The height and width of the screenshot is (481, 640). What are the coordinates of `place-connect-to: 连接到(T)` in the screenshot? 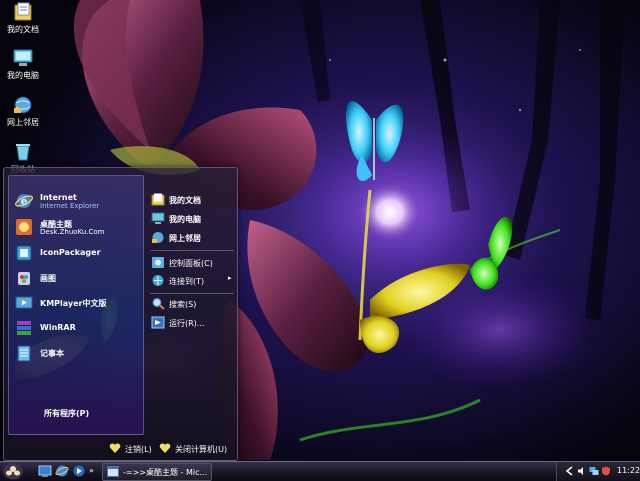 It's located at (192, 281).